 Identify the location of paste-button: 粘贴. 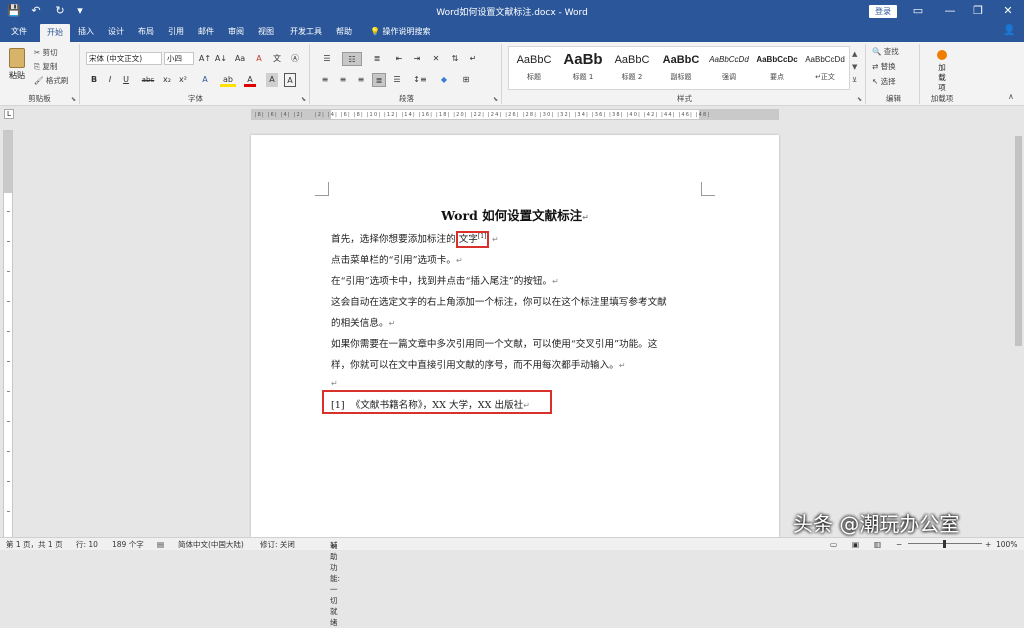
(17, 68).